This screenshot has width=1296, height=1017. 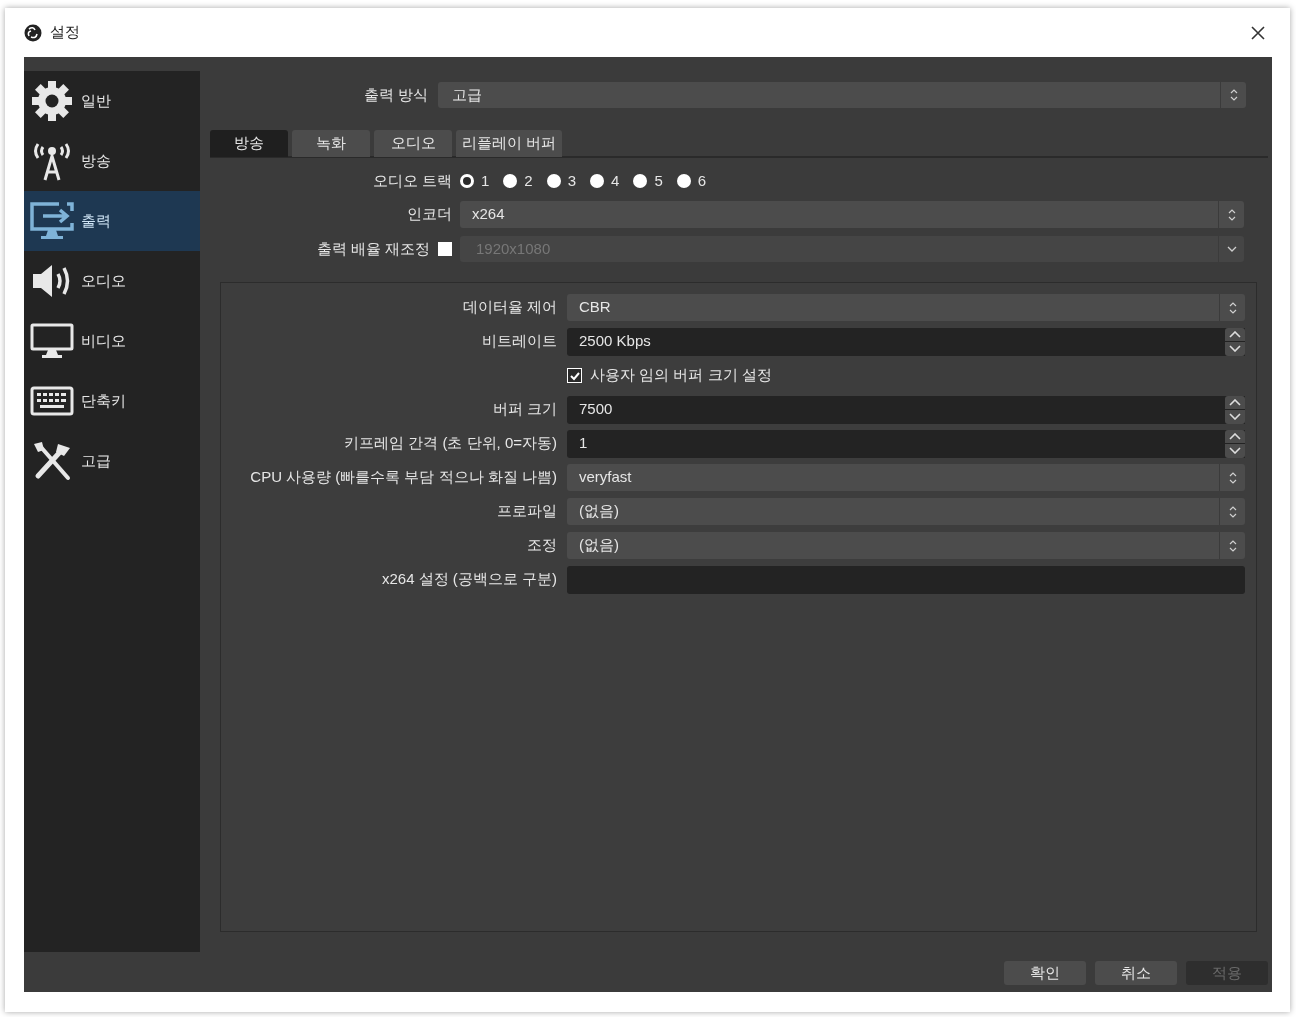 I want to click on monitor-arrow-icon, so click(x=52, y=221).